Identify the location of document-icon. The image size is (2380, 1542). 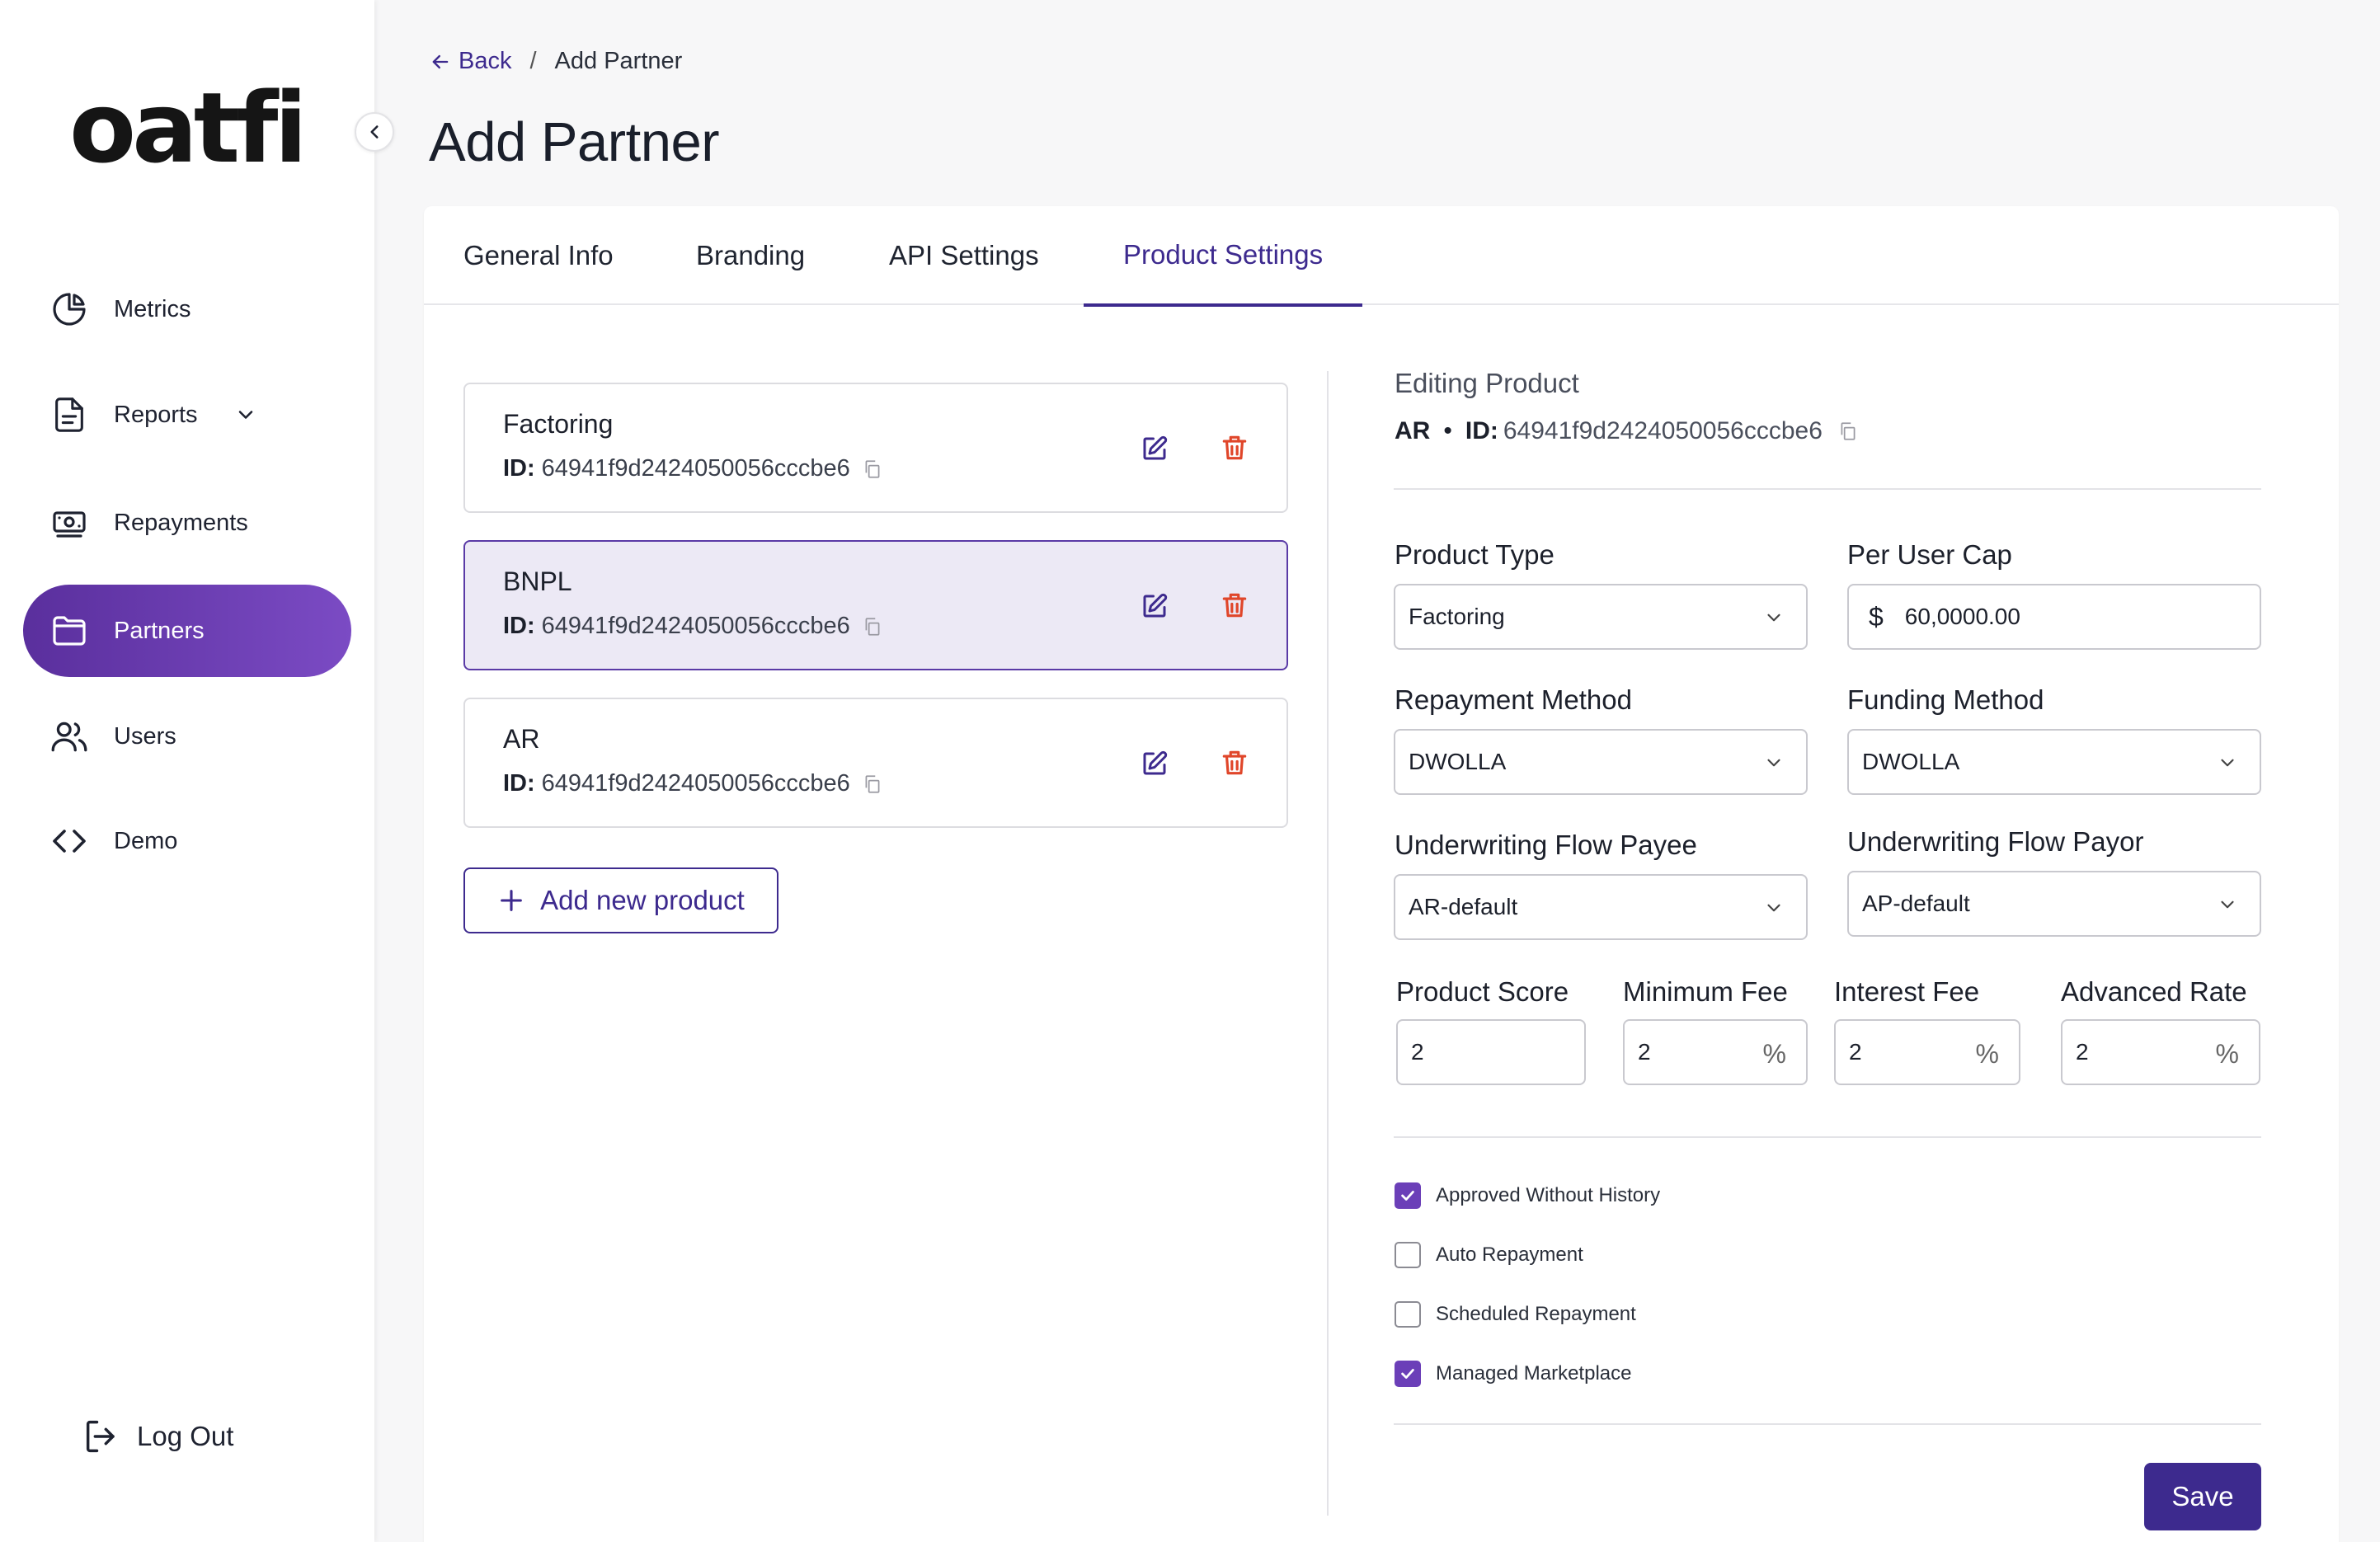
(69, 414).